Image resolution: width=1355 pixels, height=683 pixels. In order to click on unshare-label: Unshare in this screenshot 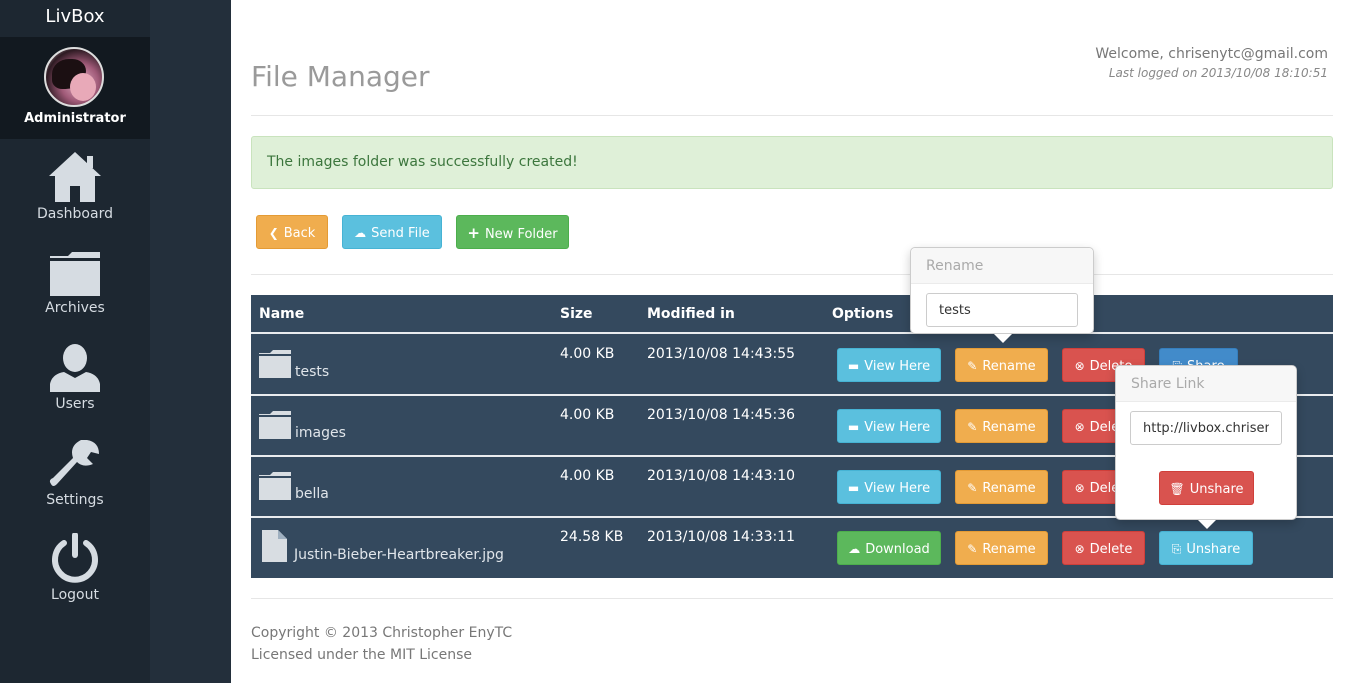, I will do `click(1213, 549)`.